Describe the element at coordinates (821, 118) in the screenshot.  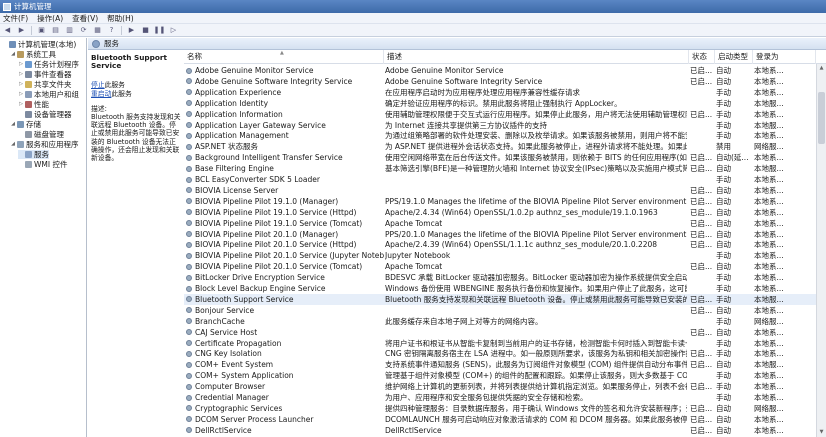
I see `scrollbar-thumb` at that location.